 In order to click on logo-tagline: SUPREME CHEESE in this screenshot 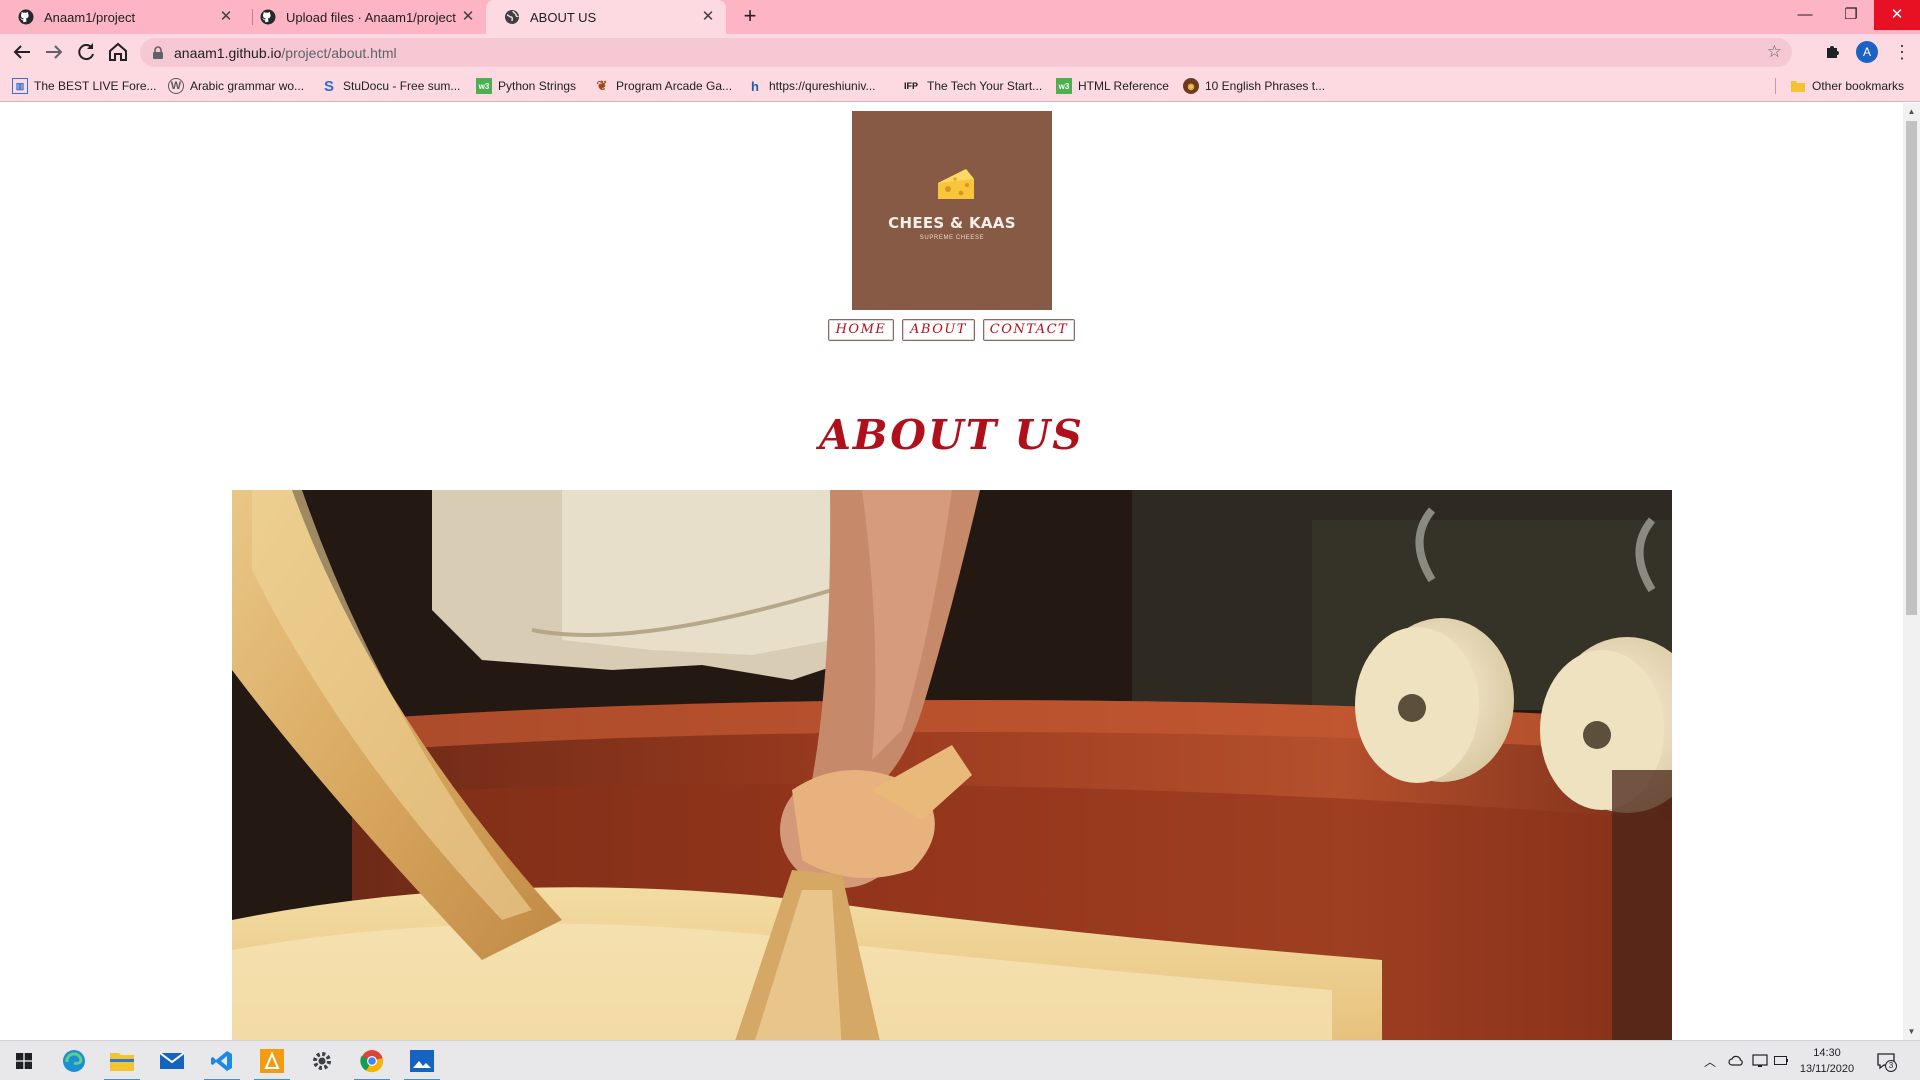, I will do `click(952, 238)`.